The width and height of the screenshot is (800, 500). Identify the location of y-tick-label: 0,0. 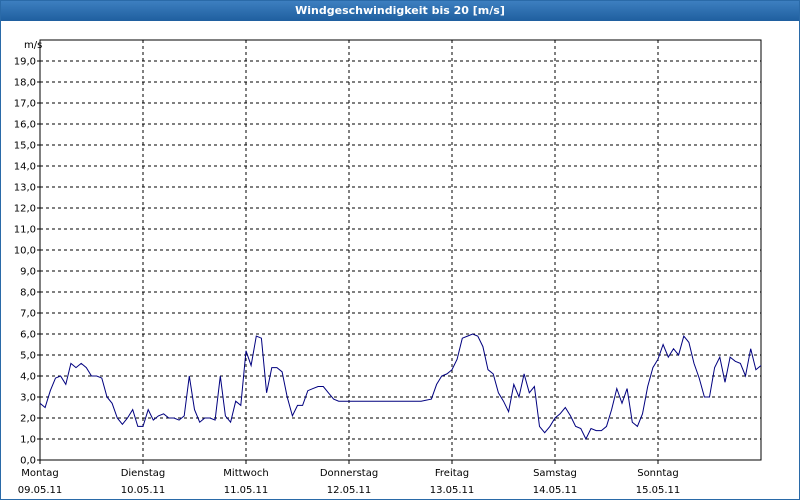
(28, 461).